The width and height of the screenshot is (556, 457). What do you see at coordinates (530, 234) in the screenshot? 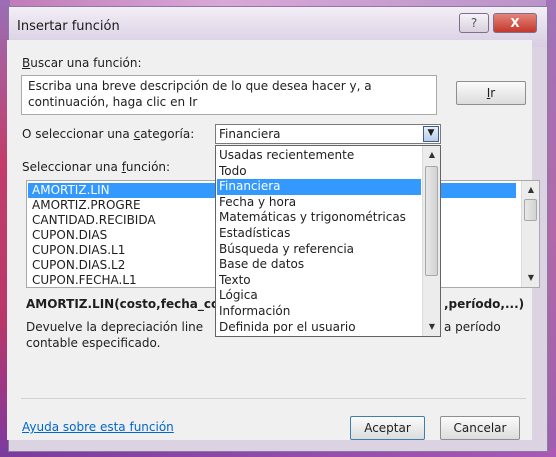
I see `function-list-scrollbar: ▲ ▼` at bounding box center [530, 234].